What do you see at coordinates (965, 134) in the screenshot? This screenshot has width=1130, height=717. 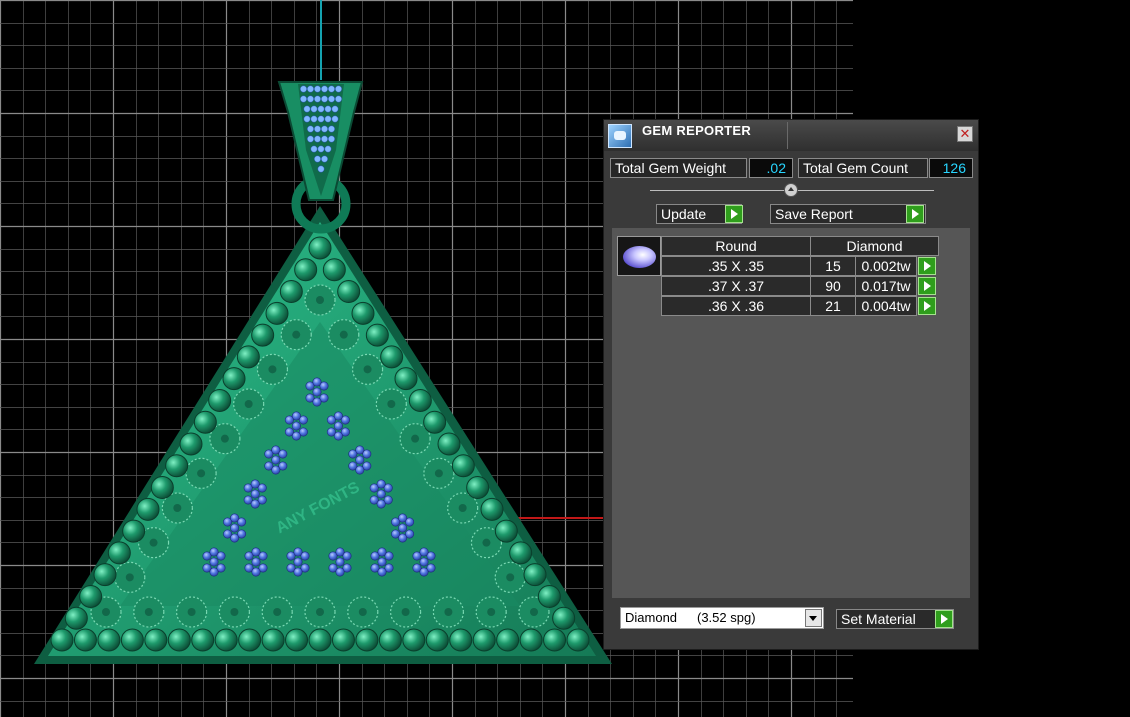 I see `close-icon: ✕` at bounding box center [965, 134].